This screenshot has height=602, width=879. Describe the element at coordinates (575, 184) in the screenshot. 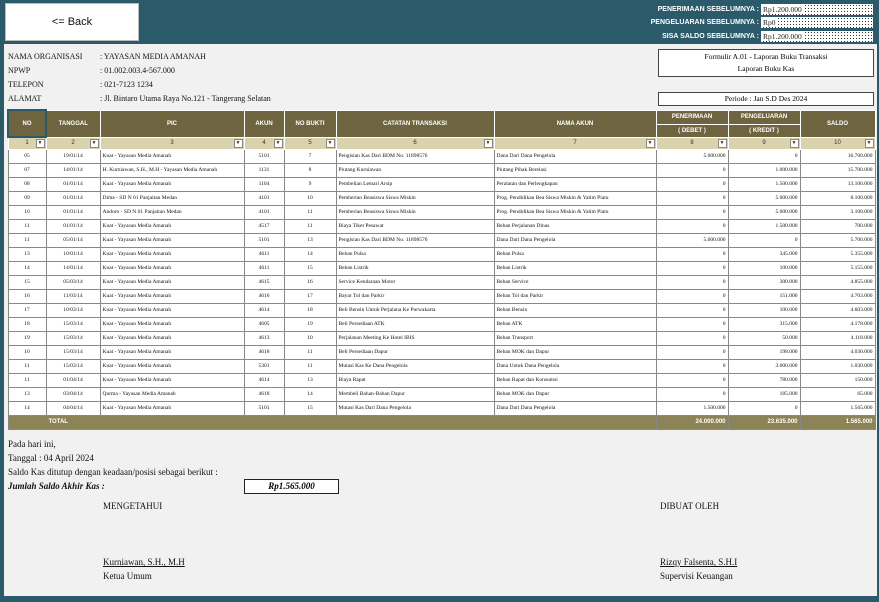

I see `cell-nama-akun: Peralatan dan Perlengkapan` at that location.